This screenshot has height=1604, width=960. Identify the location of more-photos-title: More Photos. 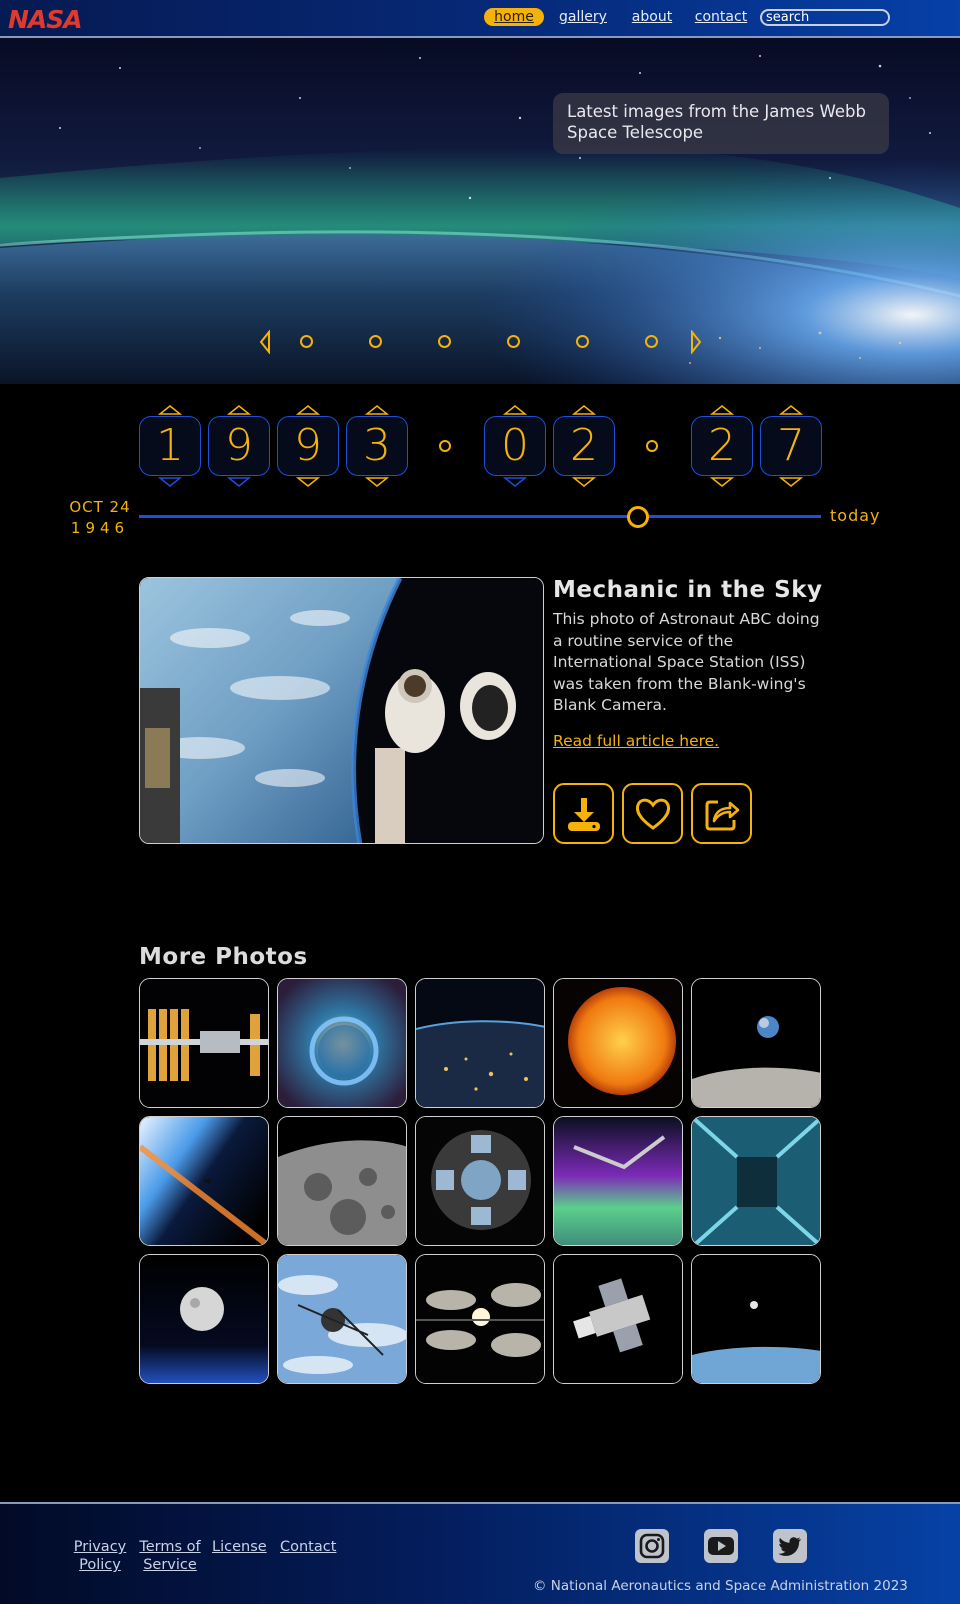
(223, 957).